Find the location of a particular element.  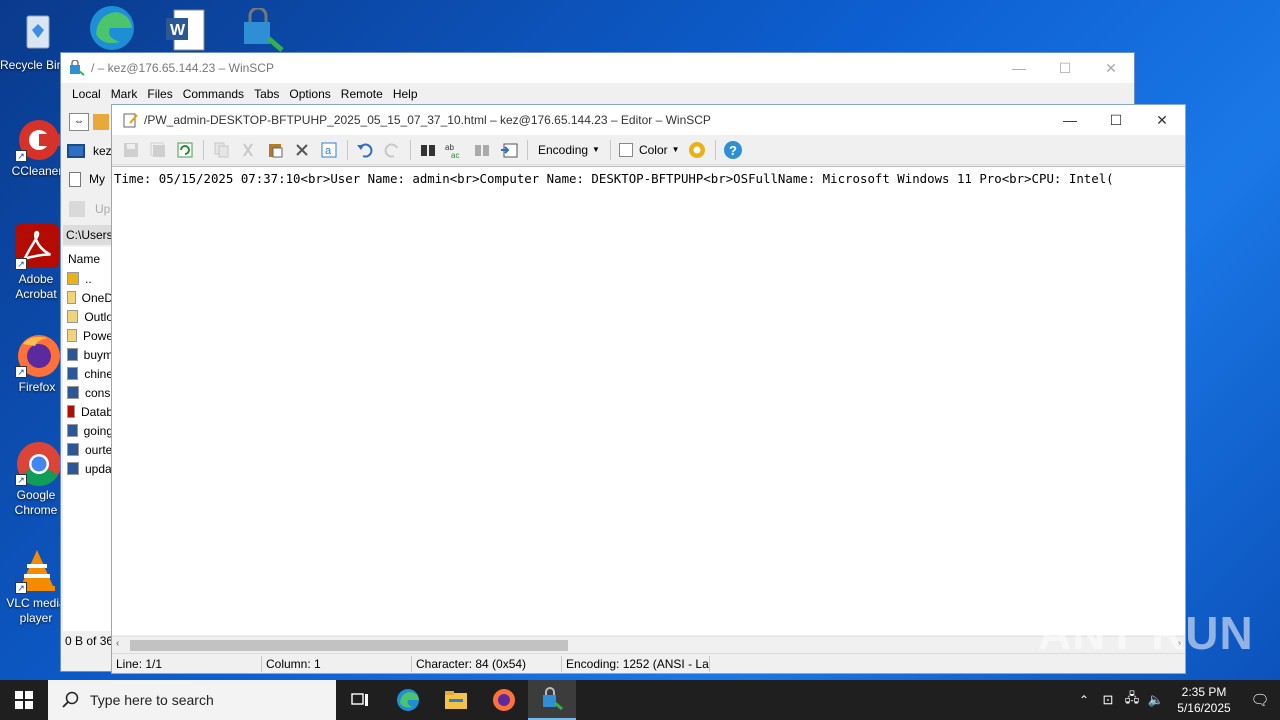

task-view-icon is located at coordinates (359, 699).